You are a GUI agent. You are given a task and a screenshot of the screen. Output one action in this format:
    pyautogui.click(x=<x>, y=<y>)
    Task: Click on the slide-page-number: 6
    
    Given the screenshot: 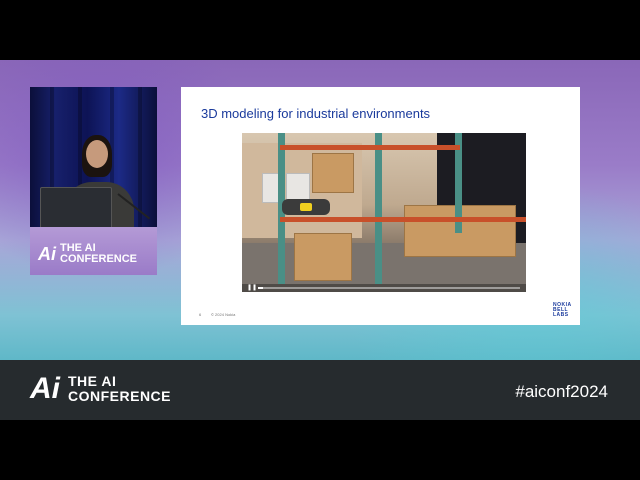 What is the action you would take?
    pyautogui.click(x=200, y=314)
    